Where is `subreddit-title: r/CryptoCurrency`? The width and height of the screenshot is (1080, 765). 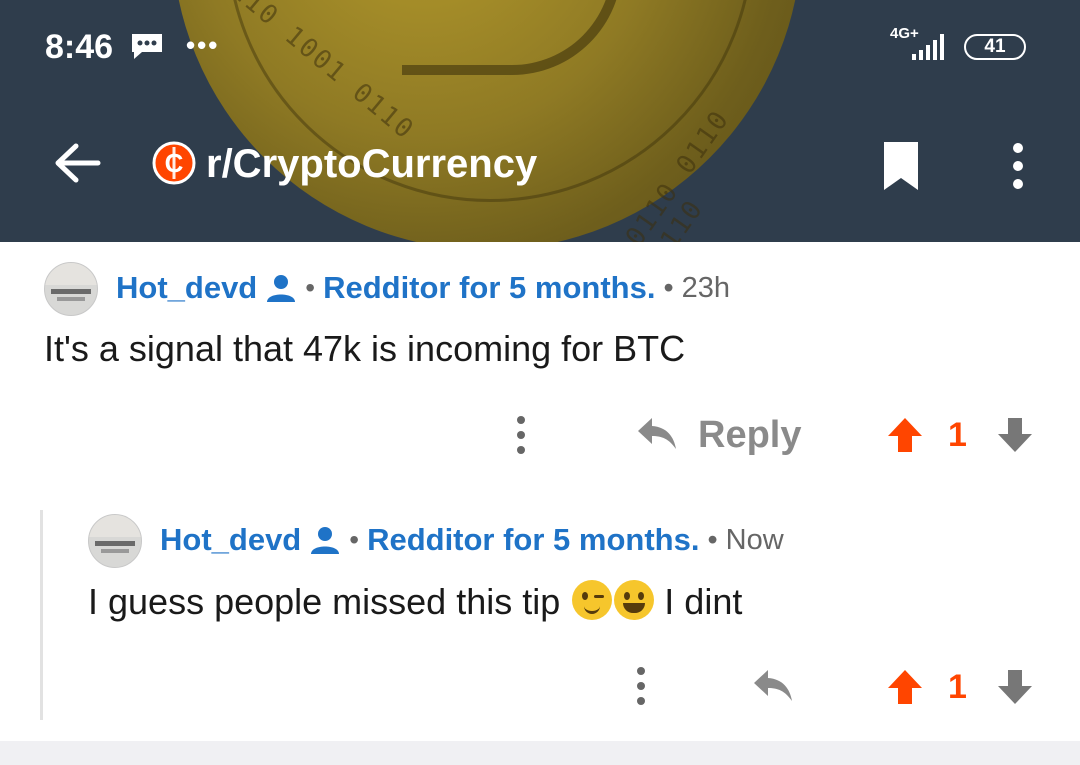
subreddit-title: r/CryptoCurrency is located at coordinates (371, 164).